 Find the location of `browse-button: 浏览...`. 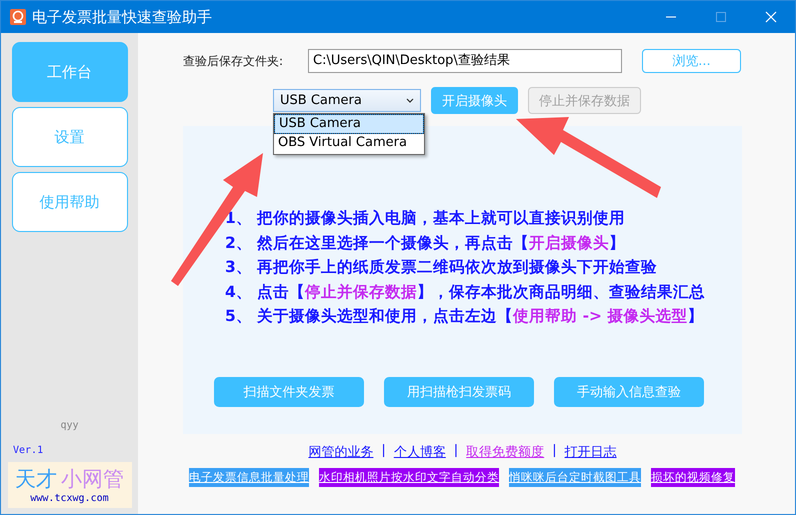

browse-button: 浏览... is located at coordinates (691, 61).